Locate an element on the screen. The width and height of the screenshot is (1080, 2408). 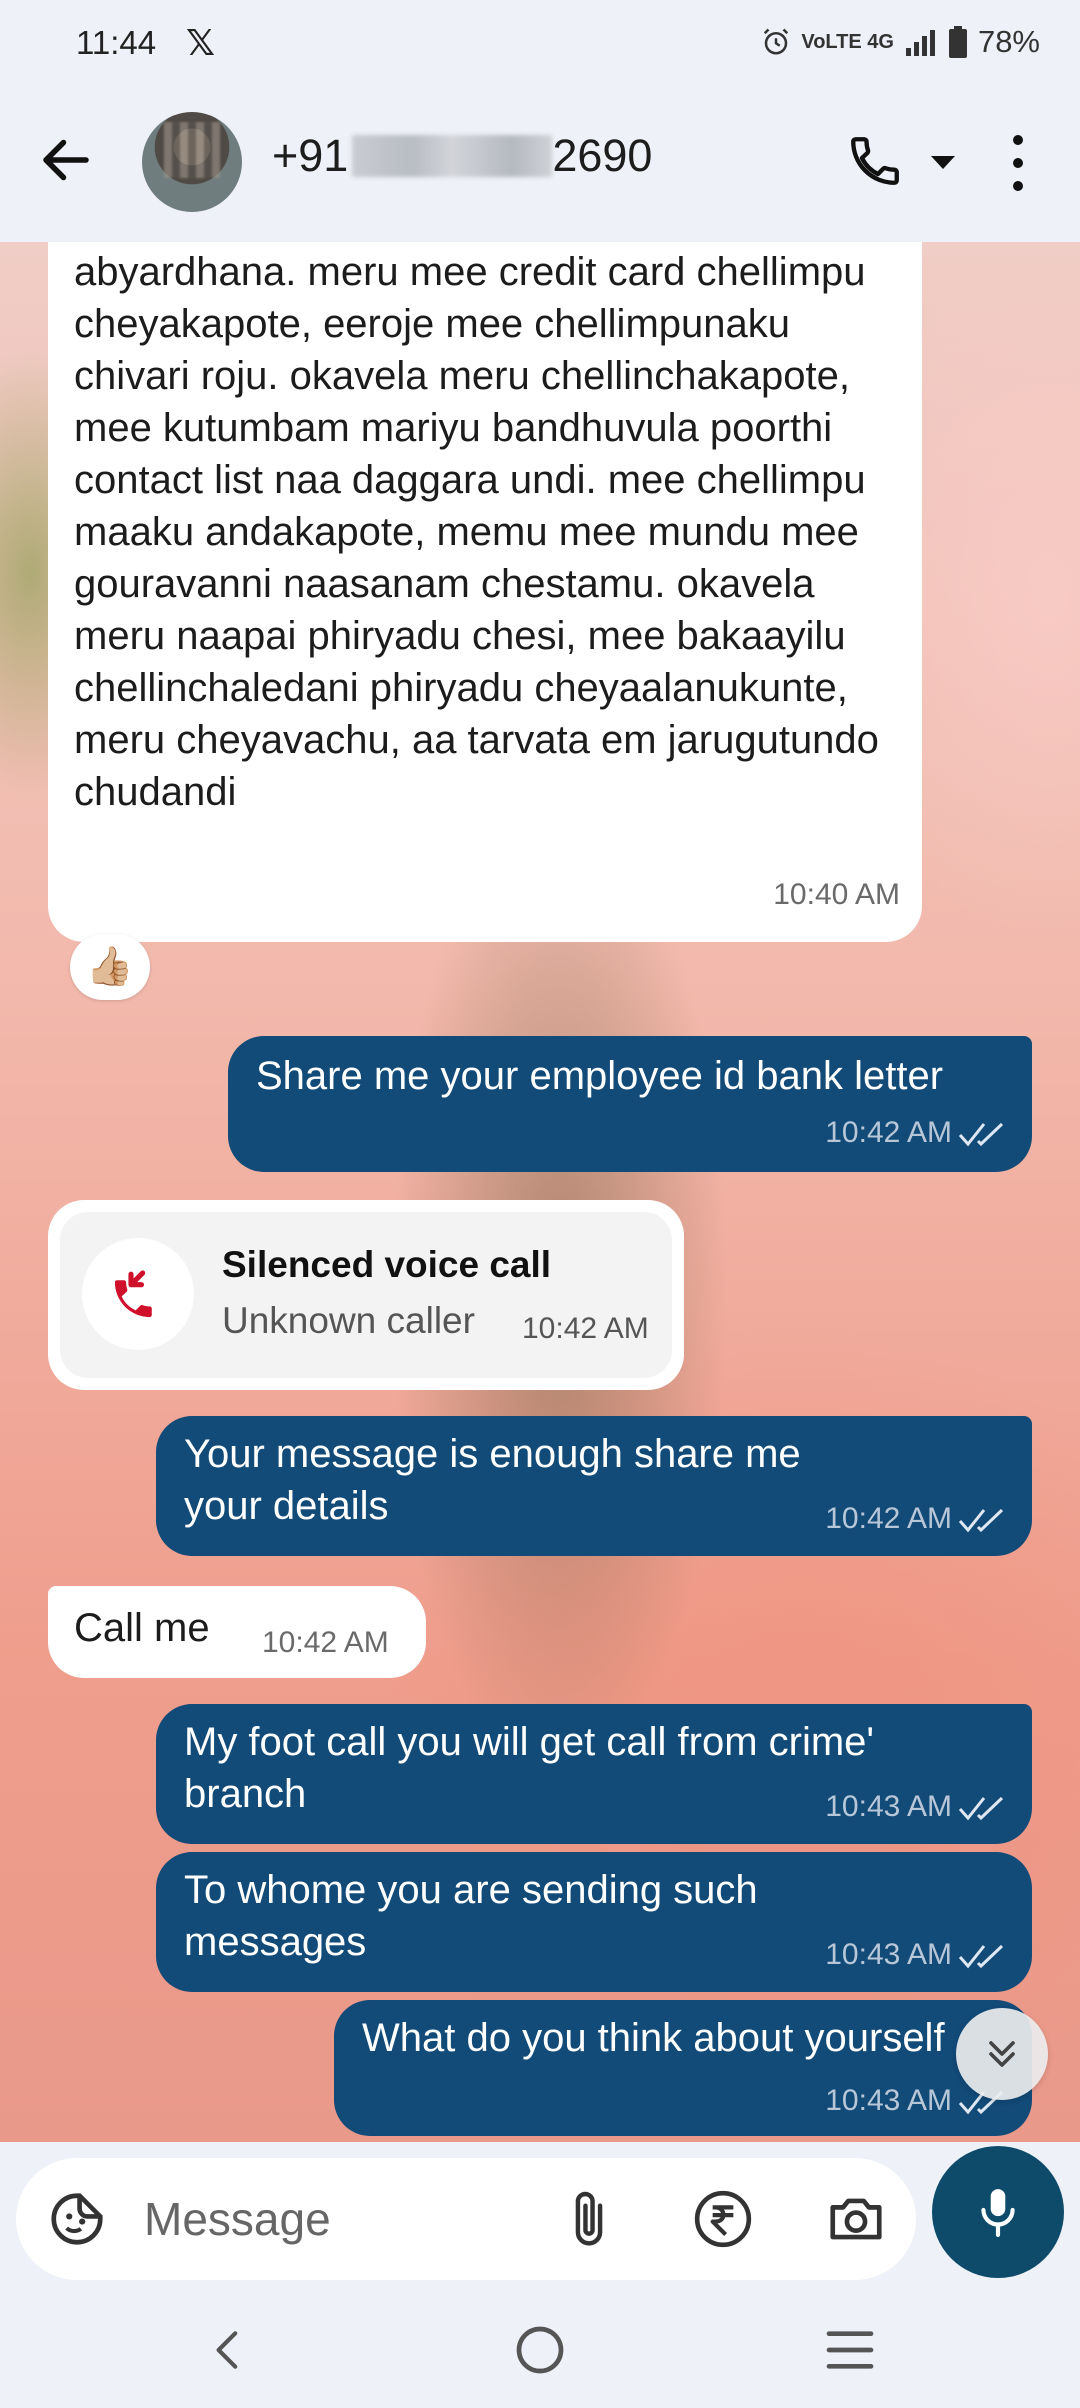
scroll-to-bottom-button is located at coordinates (1002, 2054).